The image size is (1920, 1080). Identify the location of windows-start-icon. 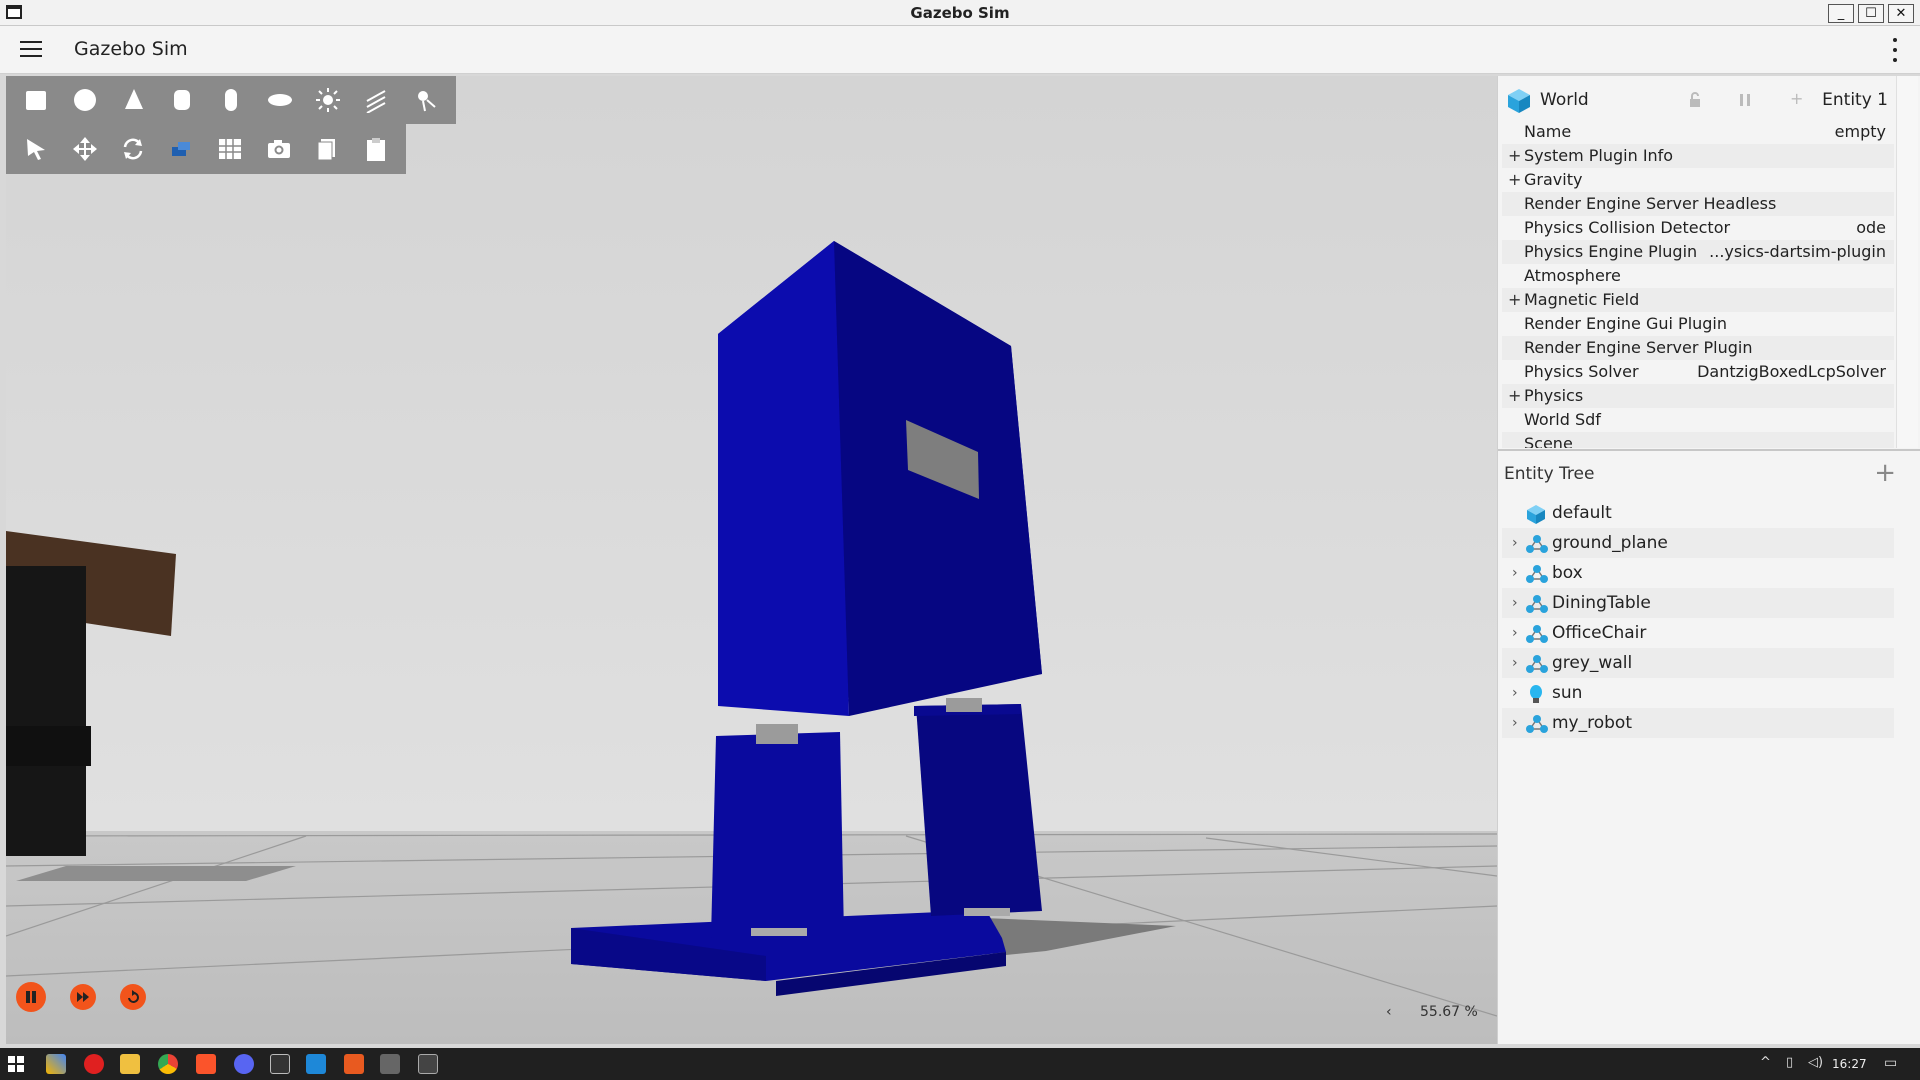
(16, 1064).